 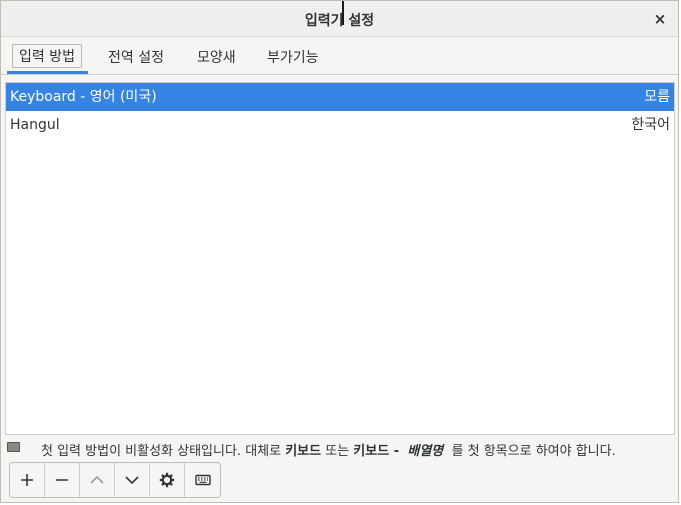 I want to click on remove-button, so click(x=62, y=480).